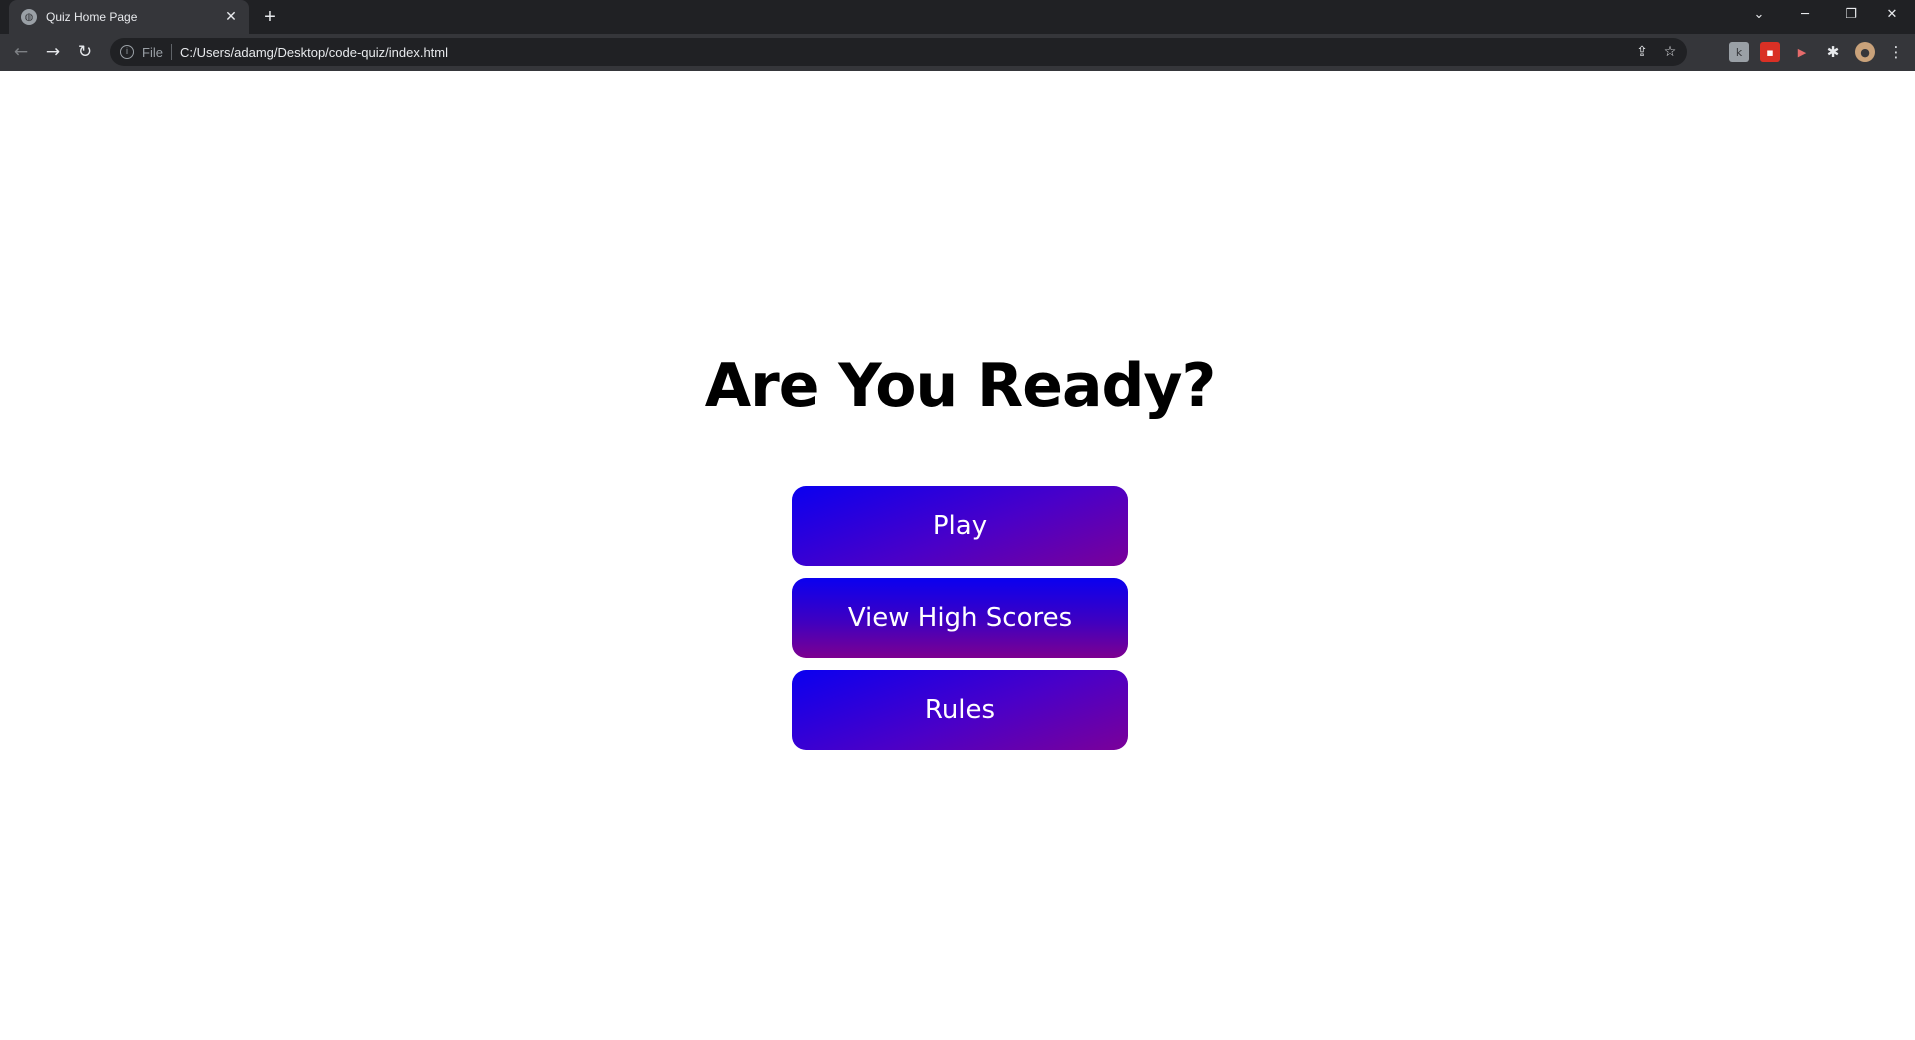 The height and width of the screenshot is (1040, 1915). Describe the element at coordinates (1802, 52) in the screenshot. I see `extension-record-icon: ▶` at that location.